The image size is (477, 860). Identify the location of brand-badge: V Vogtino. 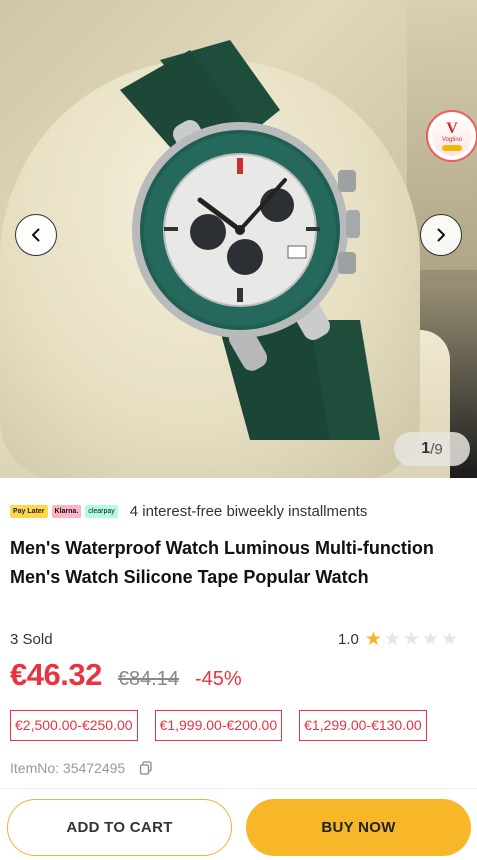
(451, 136).